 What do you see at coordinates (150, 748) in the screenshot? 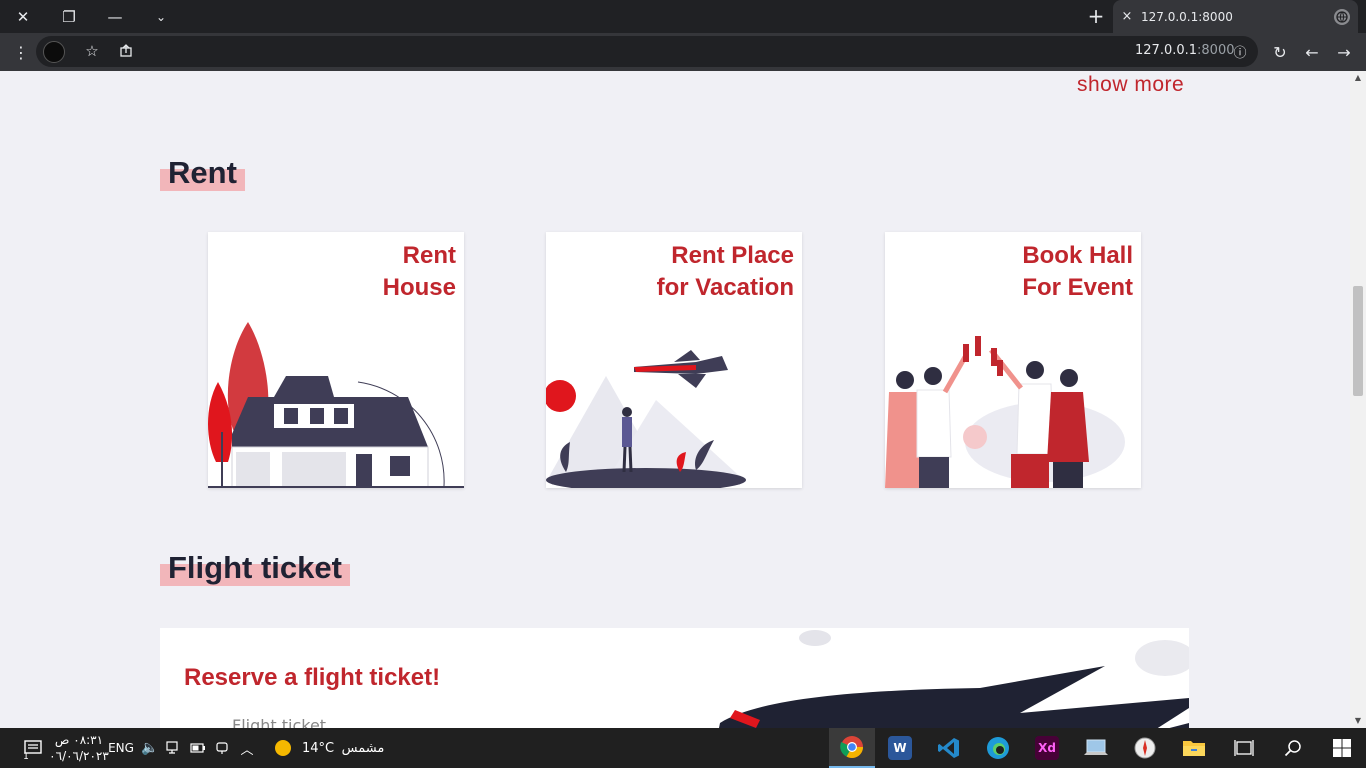
I see `volume-icon: 🔈` at bounding box center [150, 748].